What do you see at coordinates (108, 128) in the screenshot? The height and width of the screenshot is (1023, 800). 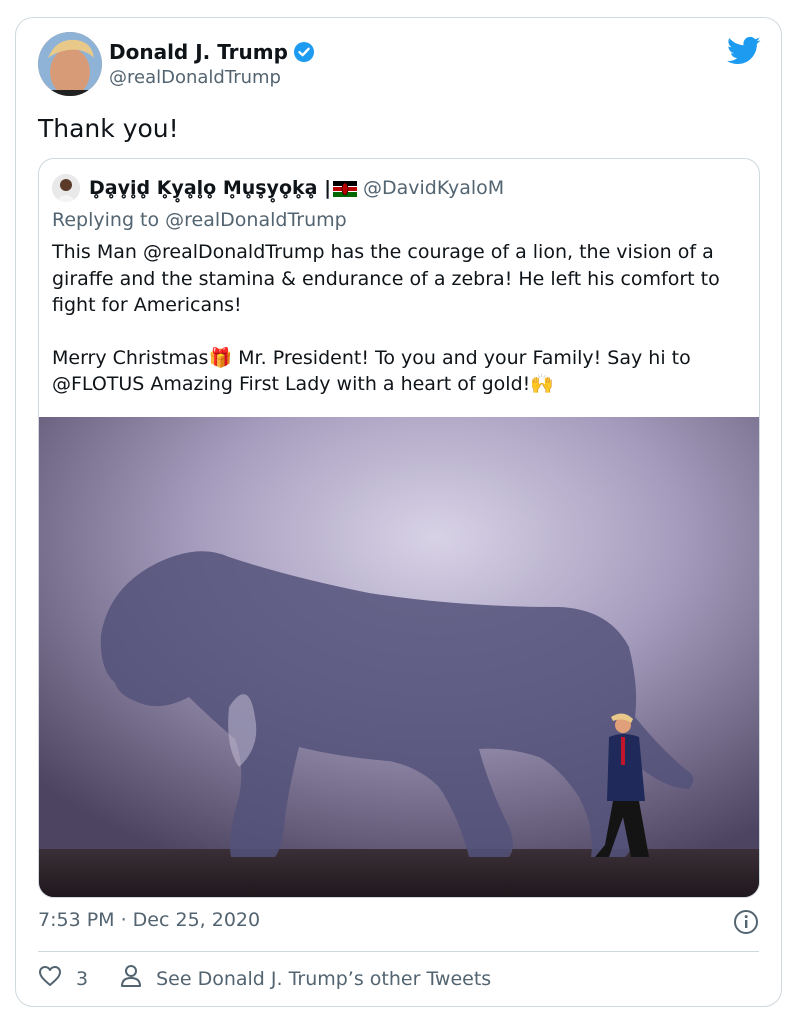 I see `tweet-text: Thank you!` at bounding box center [108, 128].